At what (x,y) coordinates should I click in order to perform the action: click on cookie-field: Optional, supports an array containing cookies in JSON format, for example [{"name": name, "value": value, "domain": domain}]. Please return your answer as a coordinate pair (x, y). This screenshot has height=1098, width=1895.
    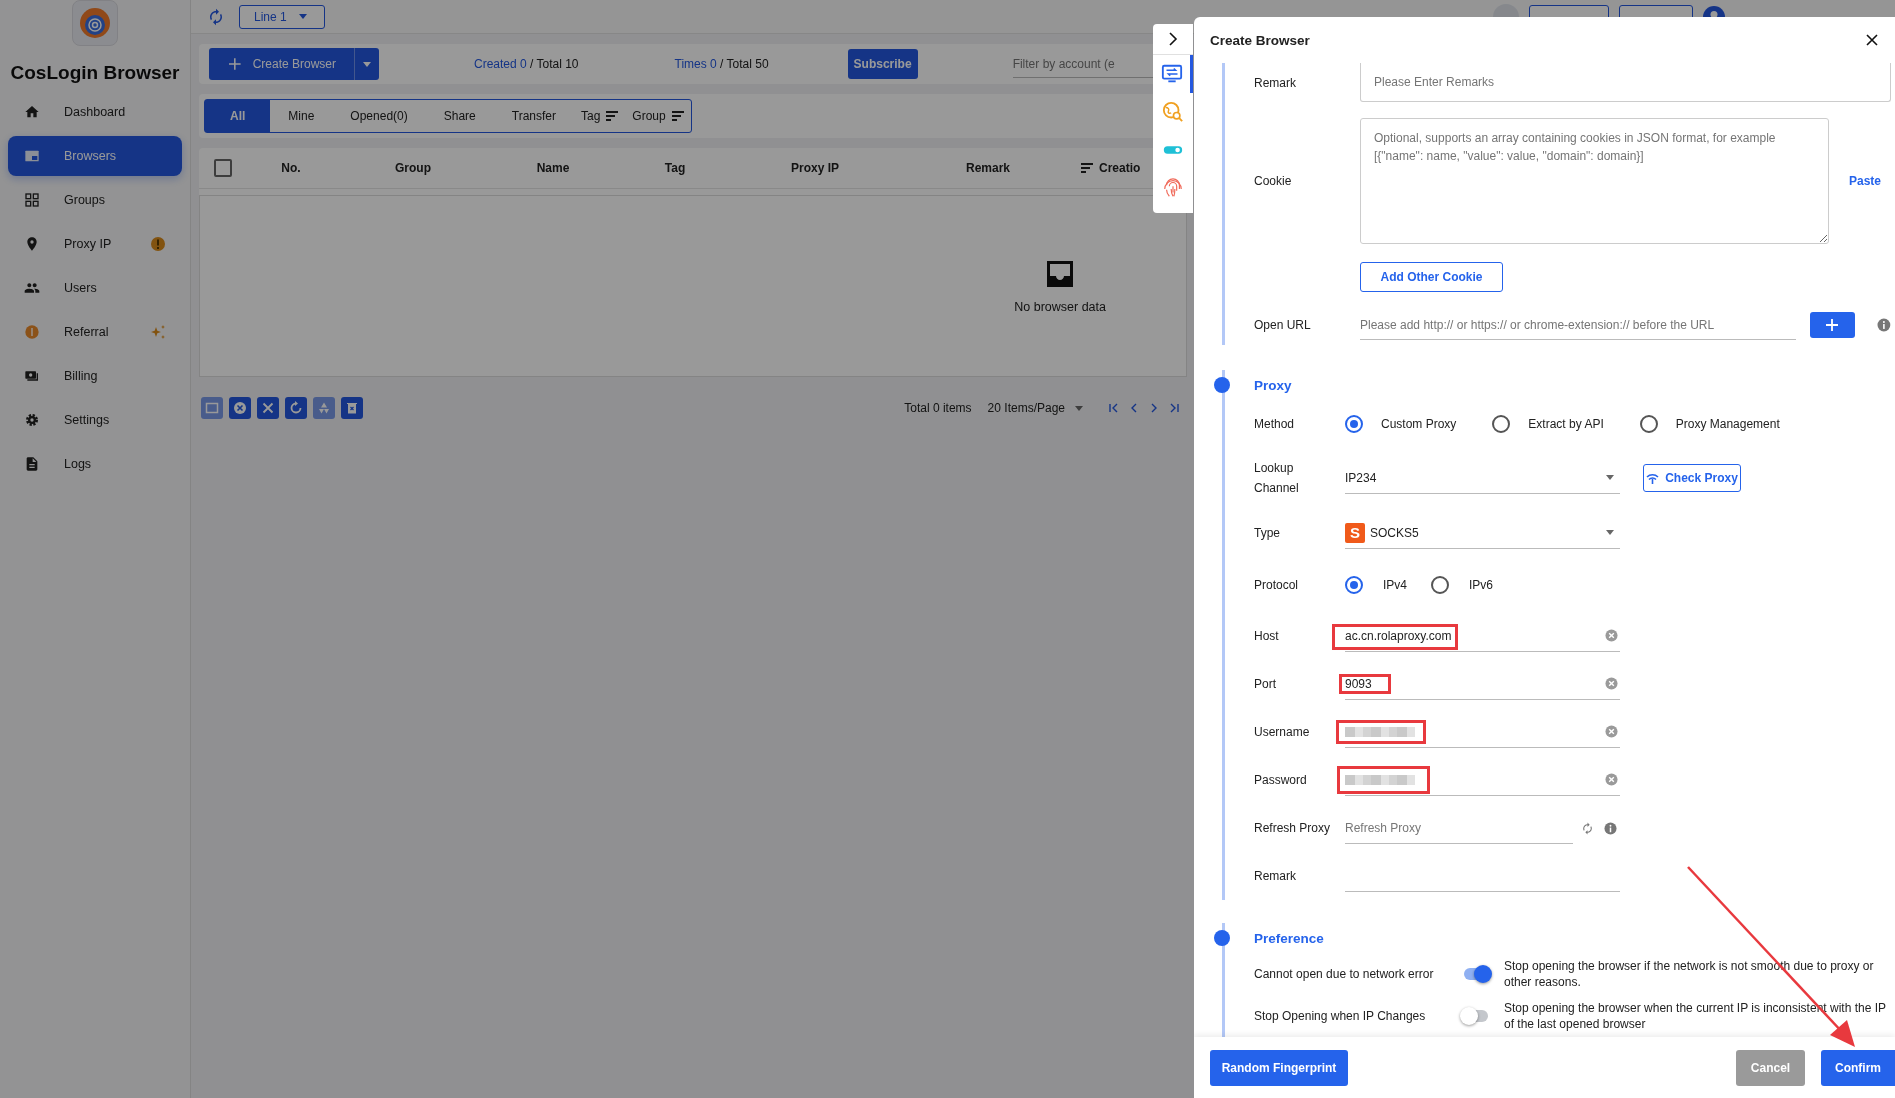
    Looking at the image, I should click on (1594, 181).